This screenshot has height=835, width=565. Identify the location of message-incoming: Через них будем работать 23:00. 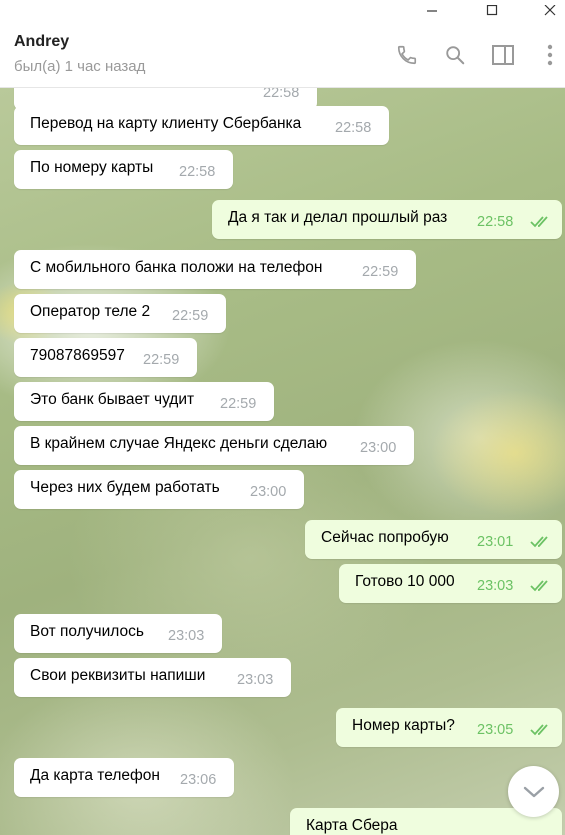
(159, 489).